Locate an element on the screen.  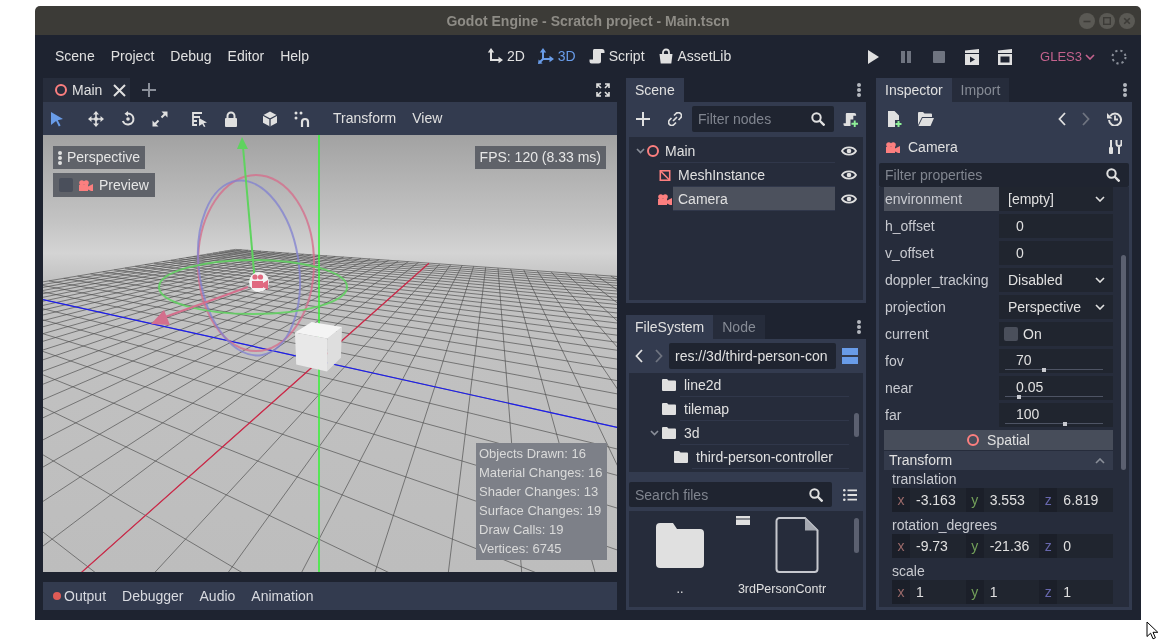
checkbox is located at coordinates (1011, 334).